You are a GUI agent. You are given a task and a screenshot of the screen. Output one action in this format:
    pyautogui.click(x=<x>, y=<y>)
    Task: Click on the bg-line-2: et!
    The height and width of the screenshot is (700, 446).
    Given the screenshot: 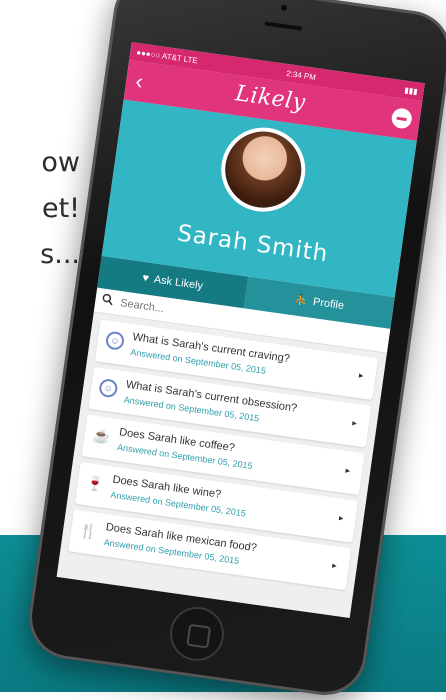 What is the action you would take?
    pyautogui.click(x=60, y=208)
    